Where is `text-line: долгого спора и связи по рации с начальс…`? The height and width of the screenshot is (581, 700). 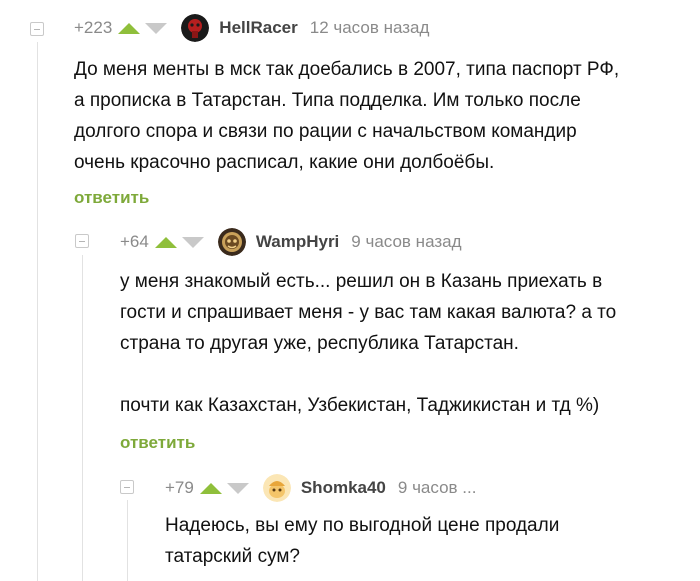 text-line: долгого спора и связи по рации с начальс… is located at coordinates (325, 131).